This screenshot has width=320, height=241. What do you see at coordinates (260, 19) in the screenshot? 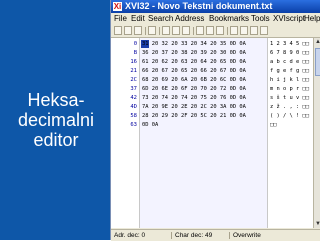
I see `menu-tools: Tools` at bounding box center [260, 19].